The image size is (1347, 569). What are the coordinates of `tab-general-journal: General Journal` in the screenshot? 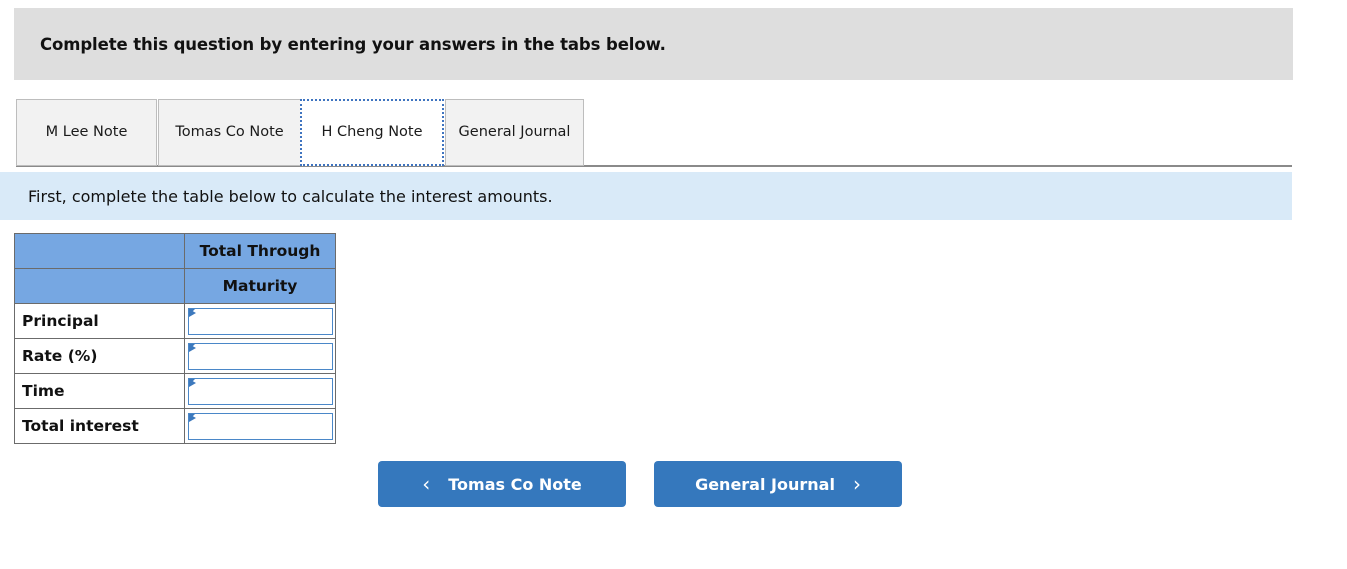 It's located at (514, 132).